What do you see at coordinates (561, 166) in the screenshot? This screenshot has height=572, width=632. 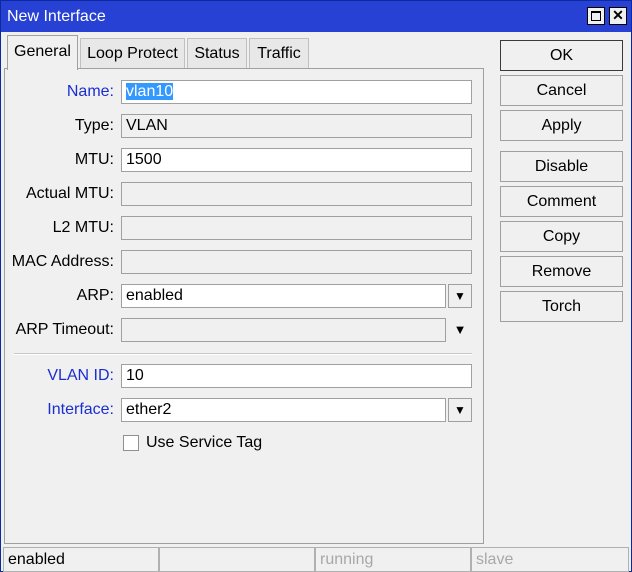 I see `disable-button: Disable` at bounding box center [561, 166].